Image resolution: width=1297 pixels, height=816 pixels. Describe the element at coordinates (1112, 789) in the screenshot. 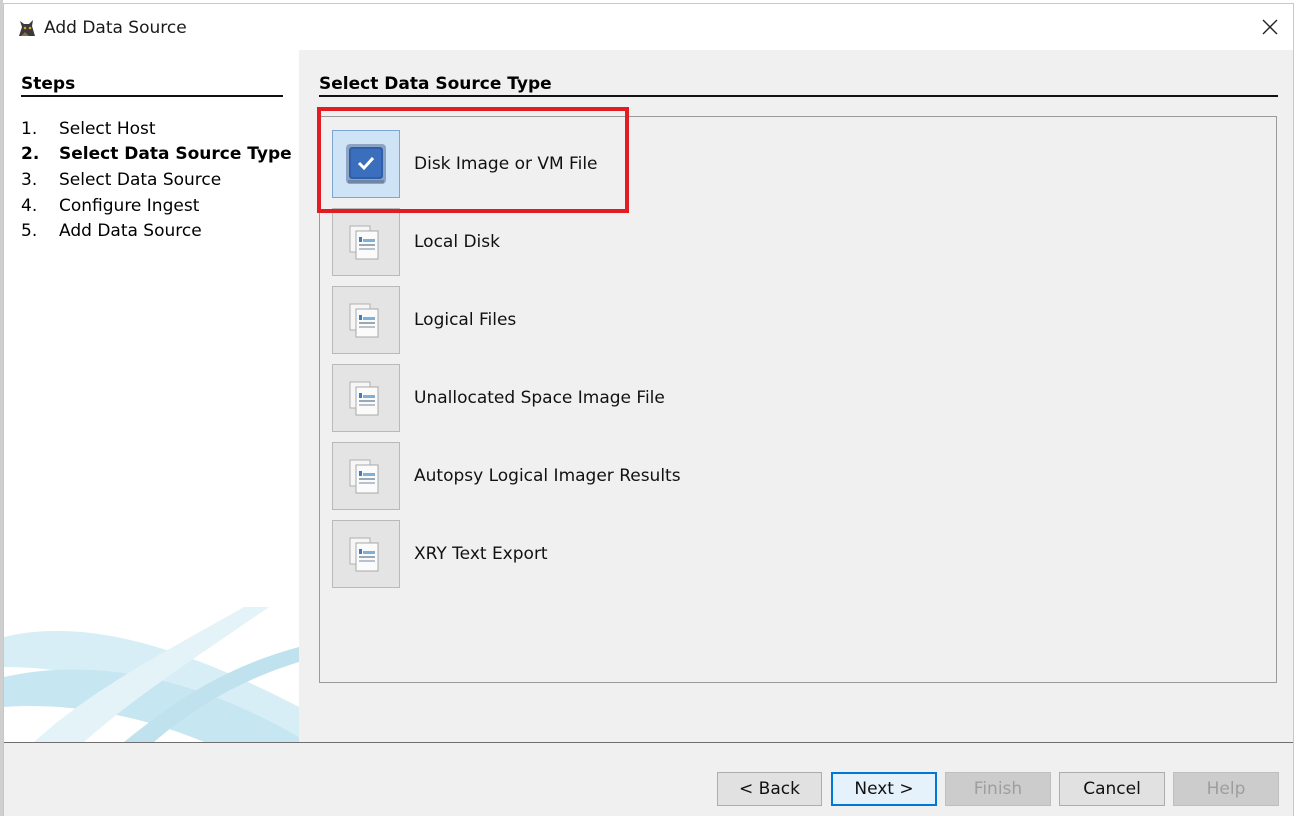

I see `cancel-button: Cancel` at that location.